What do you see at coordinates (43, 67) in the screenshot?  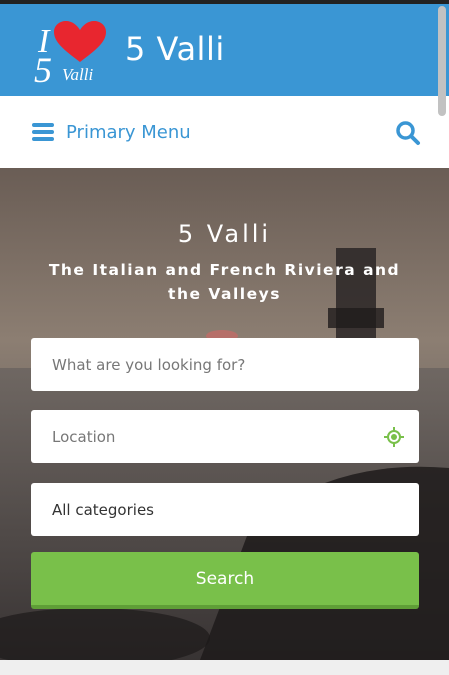 I see `logo-number: 5` at bounding box center [43, 67].